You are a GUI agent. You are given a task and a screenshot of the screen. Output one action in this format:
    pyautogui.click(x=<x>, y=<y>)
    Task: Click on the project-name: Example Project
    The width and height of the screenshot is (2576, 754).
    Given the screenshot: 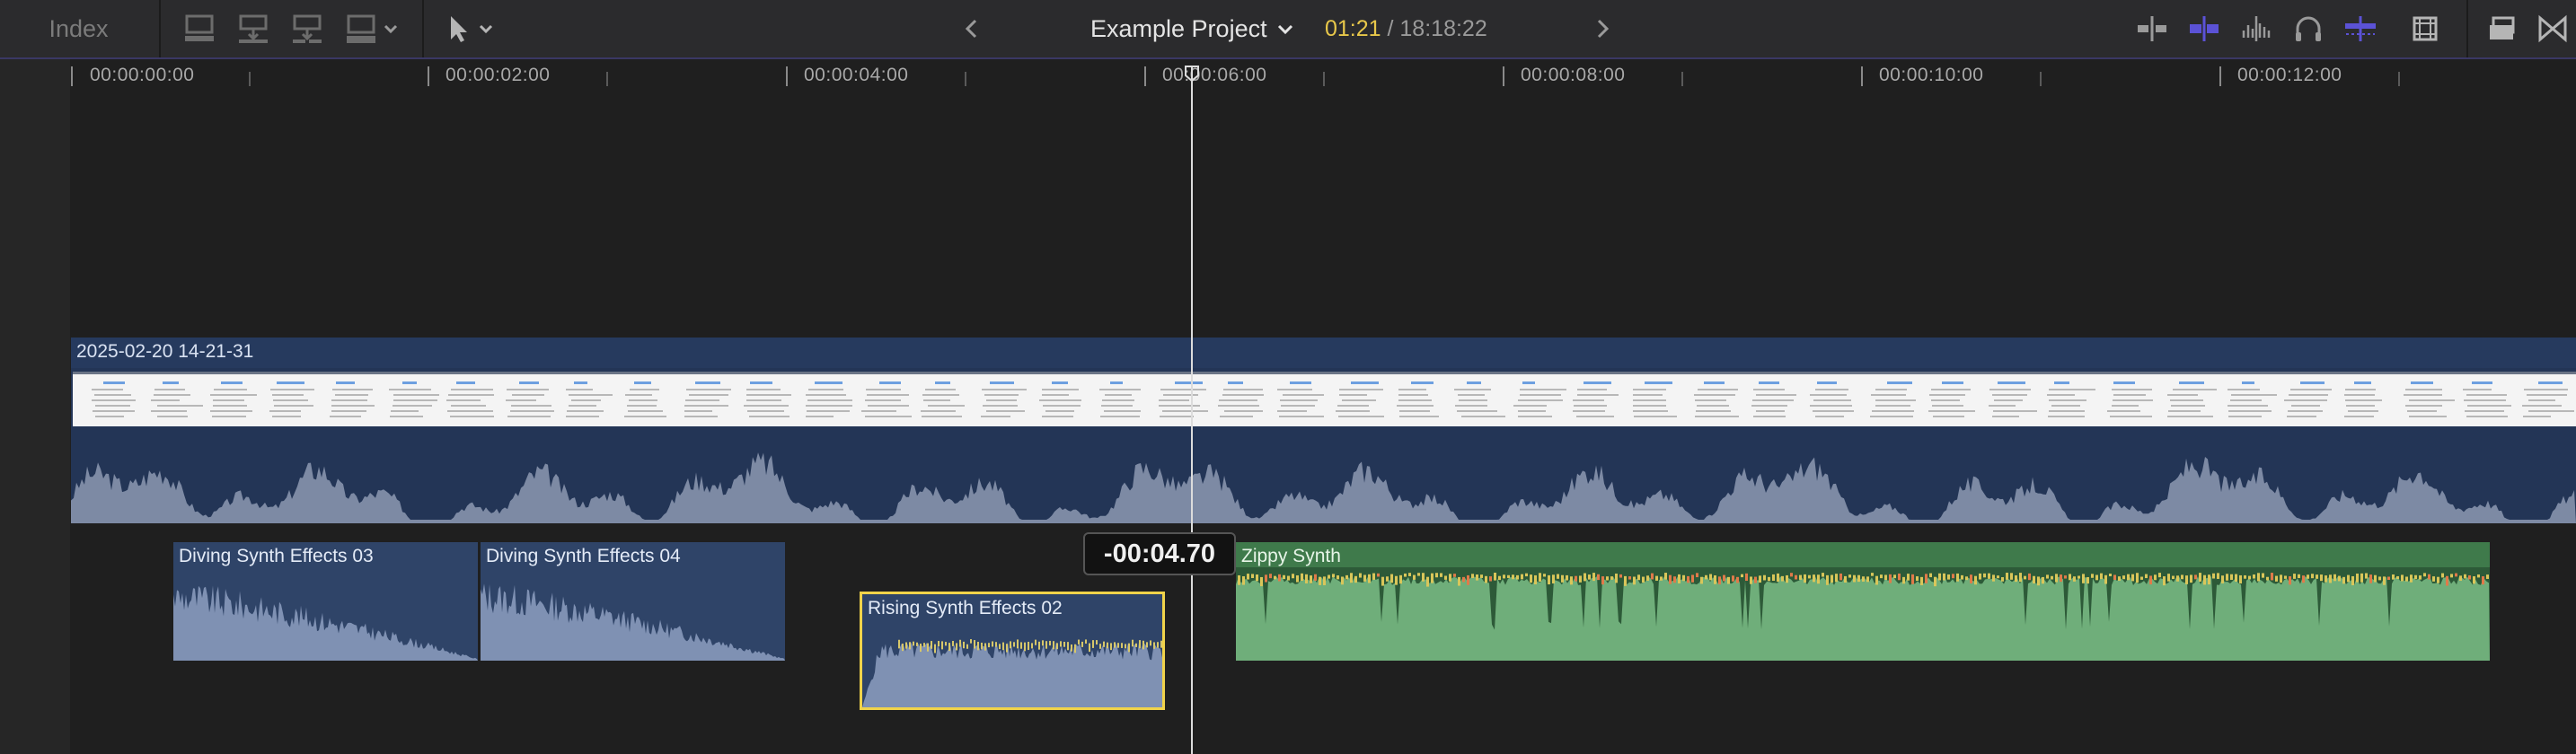 What is the action you would take?
    pyautogui.click(x=1178, y=29)
    